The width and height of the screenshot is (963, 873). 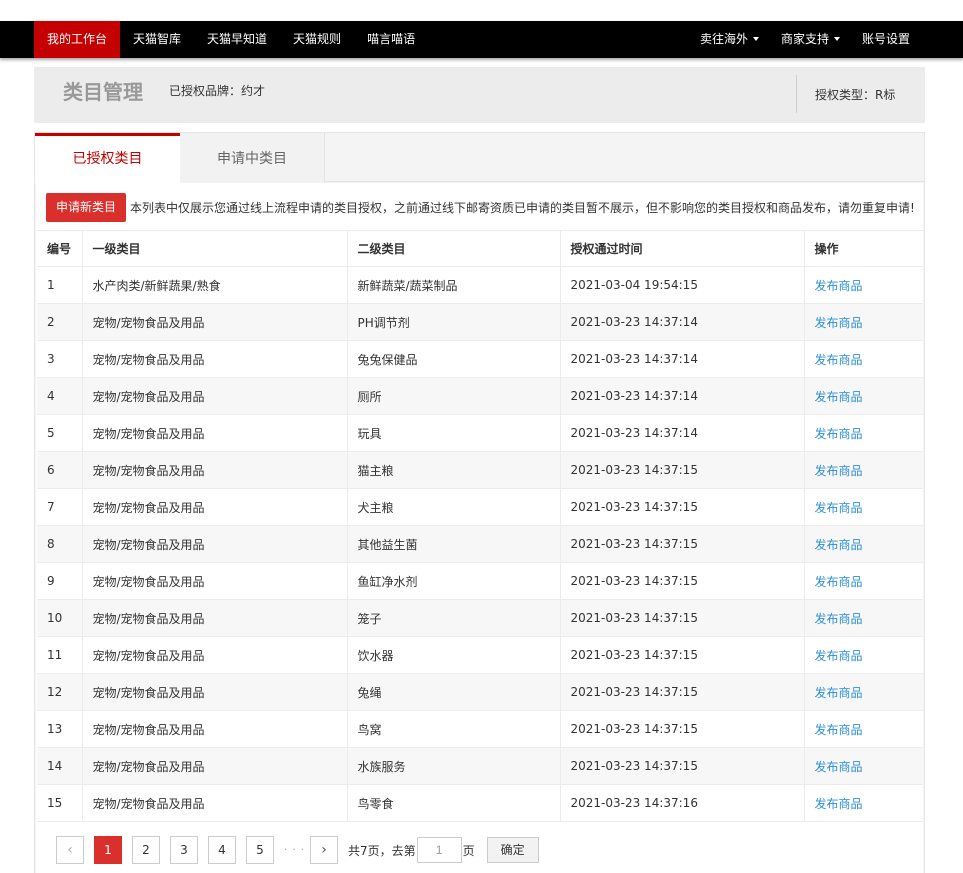 I want to click on authorization-type: 授权类型：R标, so click(x=855, y=95).